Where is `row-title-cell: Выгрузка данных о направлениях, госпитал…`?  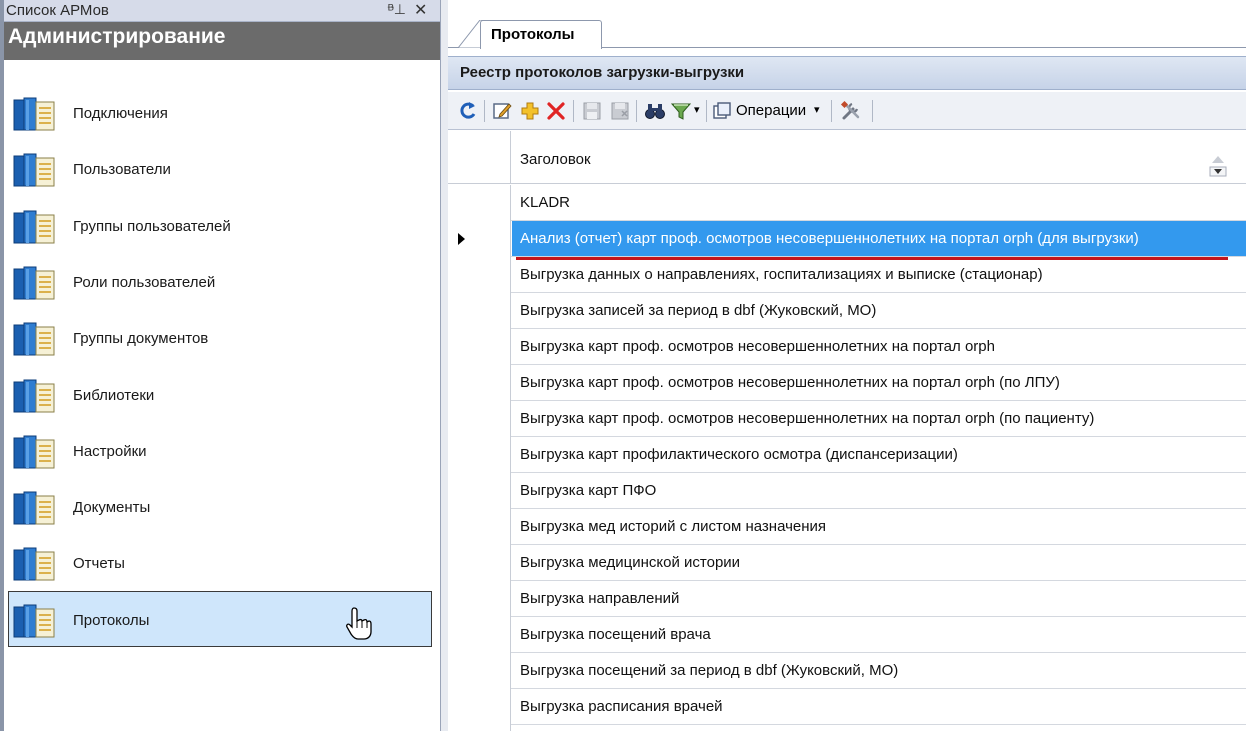 row-title-cell: Выгрузка данных о направлениях, госпитал… is located at coordinates (781, 274).